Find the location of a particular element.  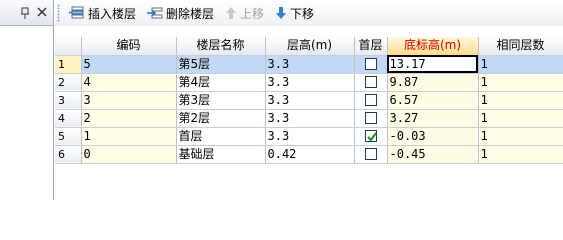

base-elevation-cell: 6.57 is located at coordinates (433, 100).